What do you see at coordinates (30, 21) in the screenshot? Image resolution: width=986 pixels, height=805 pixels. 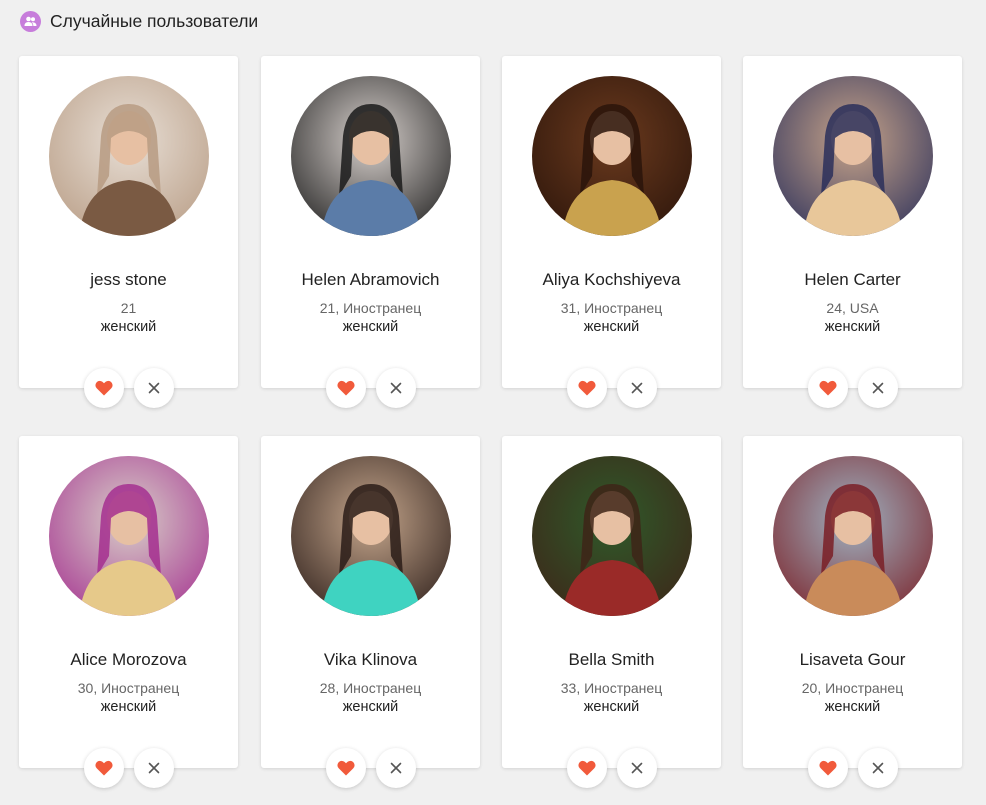 I see `users-icon` at bounding box center [30, 21].